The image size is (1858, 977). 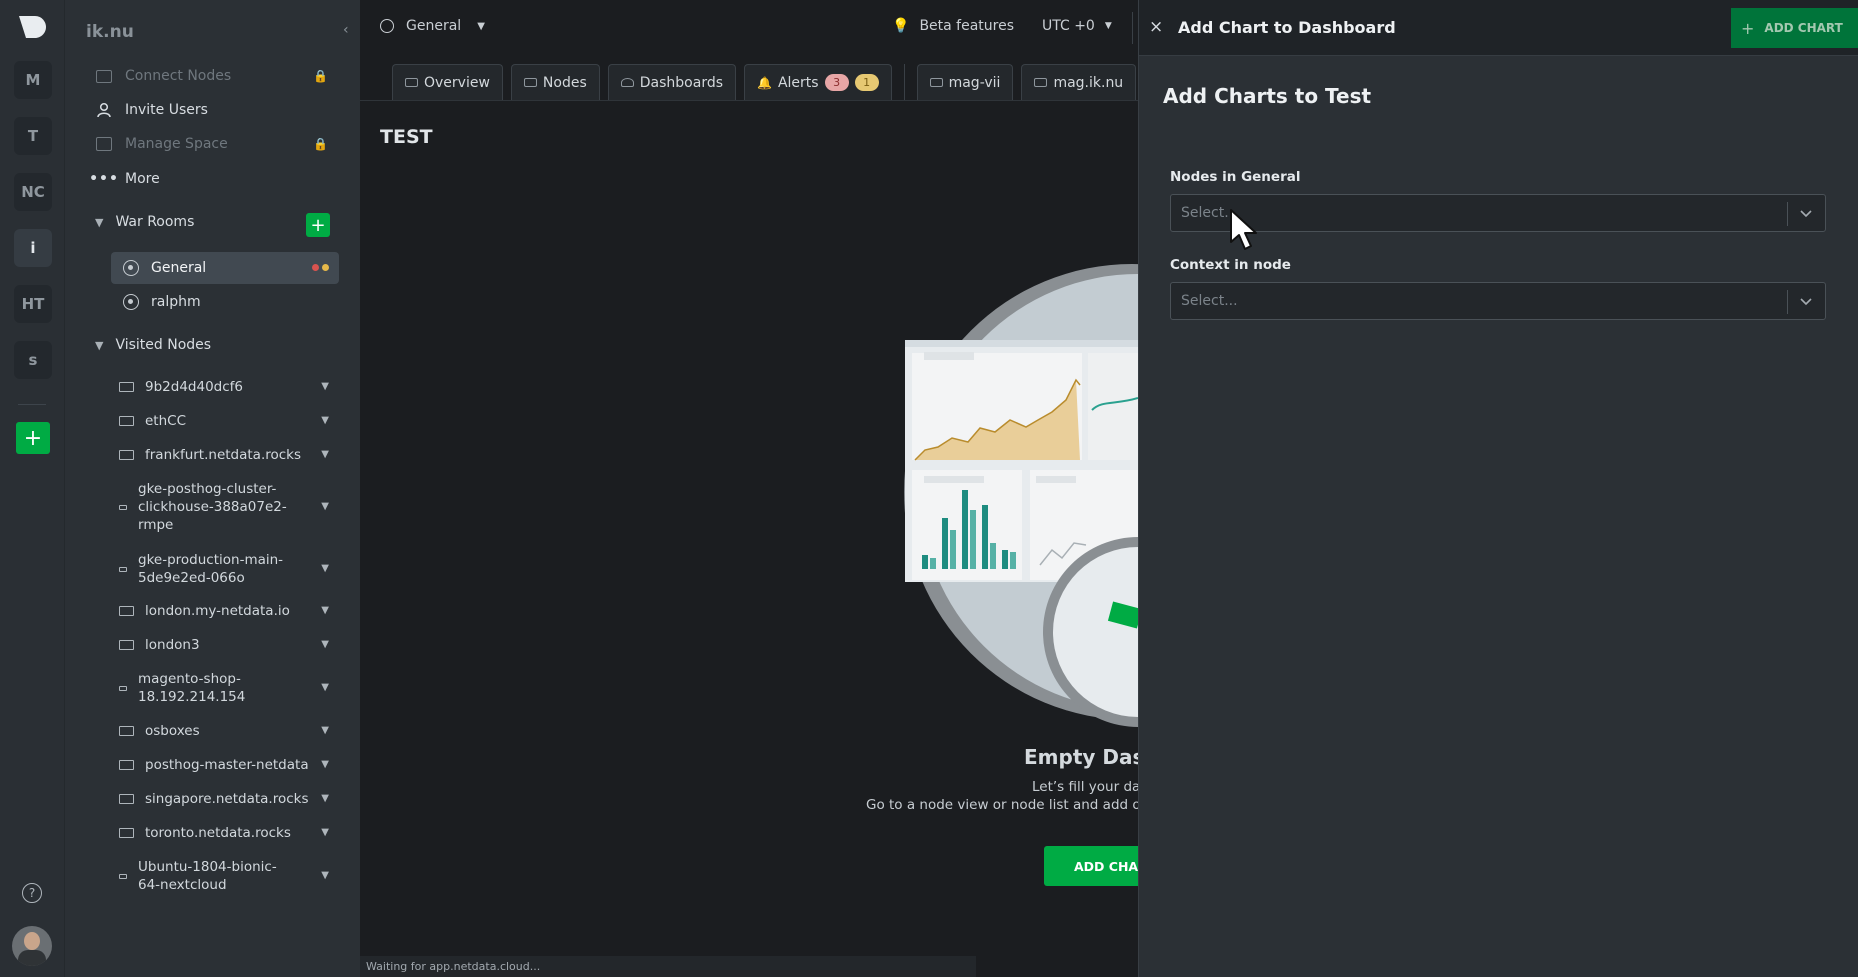 What do you see at coordinates (237, 765) in the screenshot?
I see `node-item: posthog-master-netdata ▼` at bounding box center [237, 765].